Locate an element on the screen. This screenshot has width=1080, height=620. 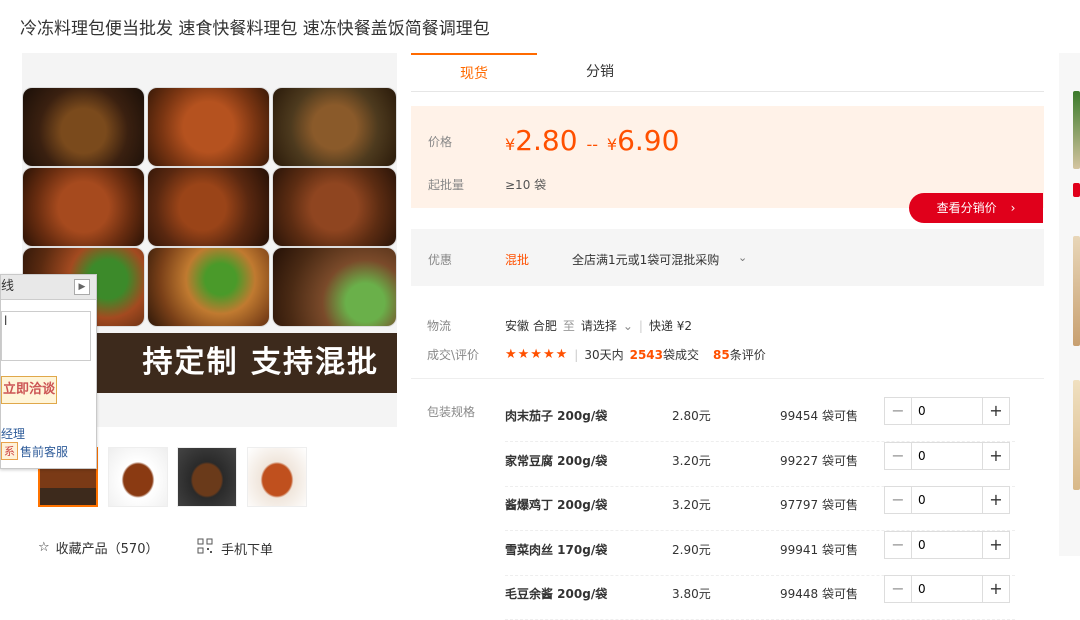
chat-now-button: 立即洽谈 is located at coordinates (29, 390).